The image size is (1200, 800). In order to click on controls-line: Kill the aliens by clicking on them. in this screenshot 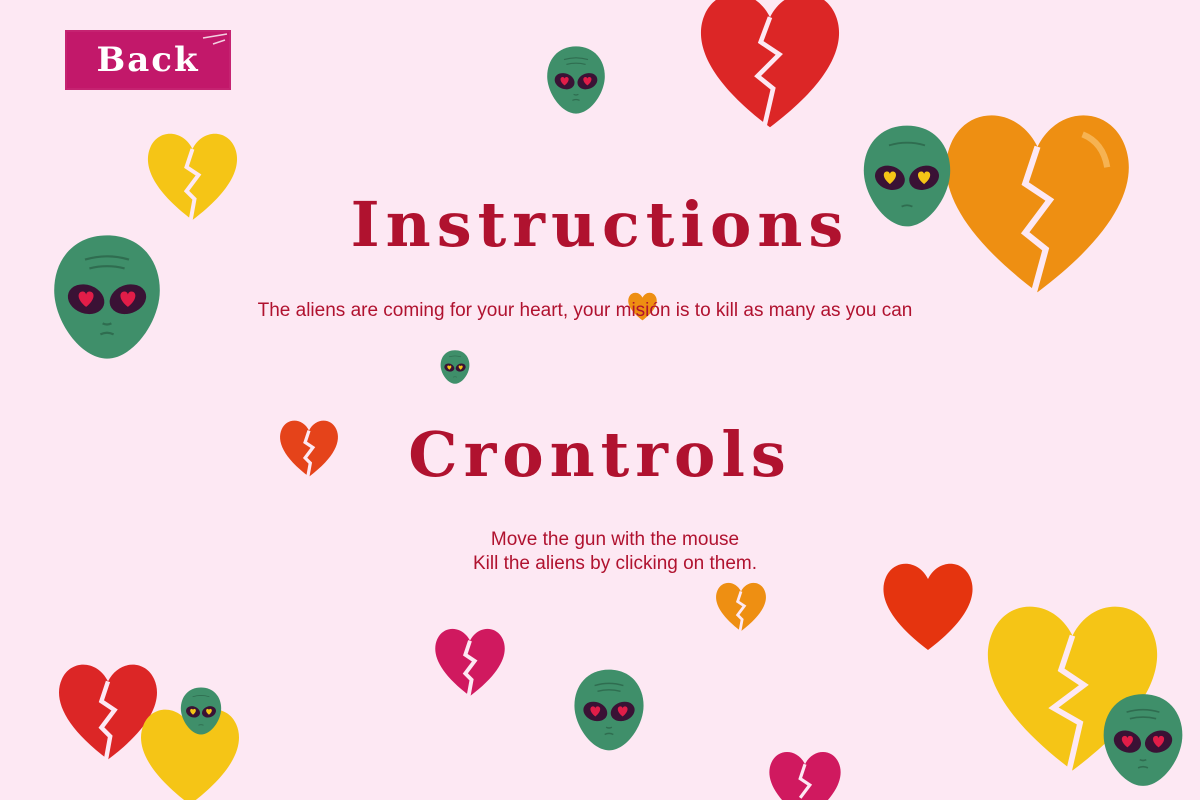, I will do `click(615, 563)`.